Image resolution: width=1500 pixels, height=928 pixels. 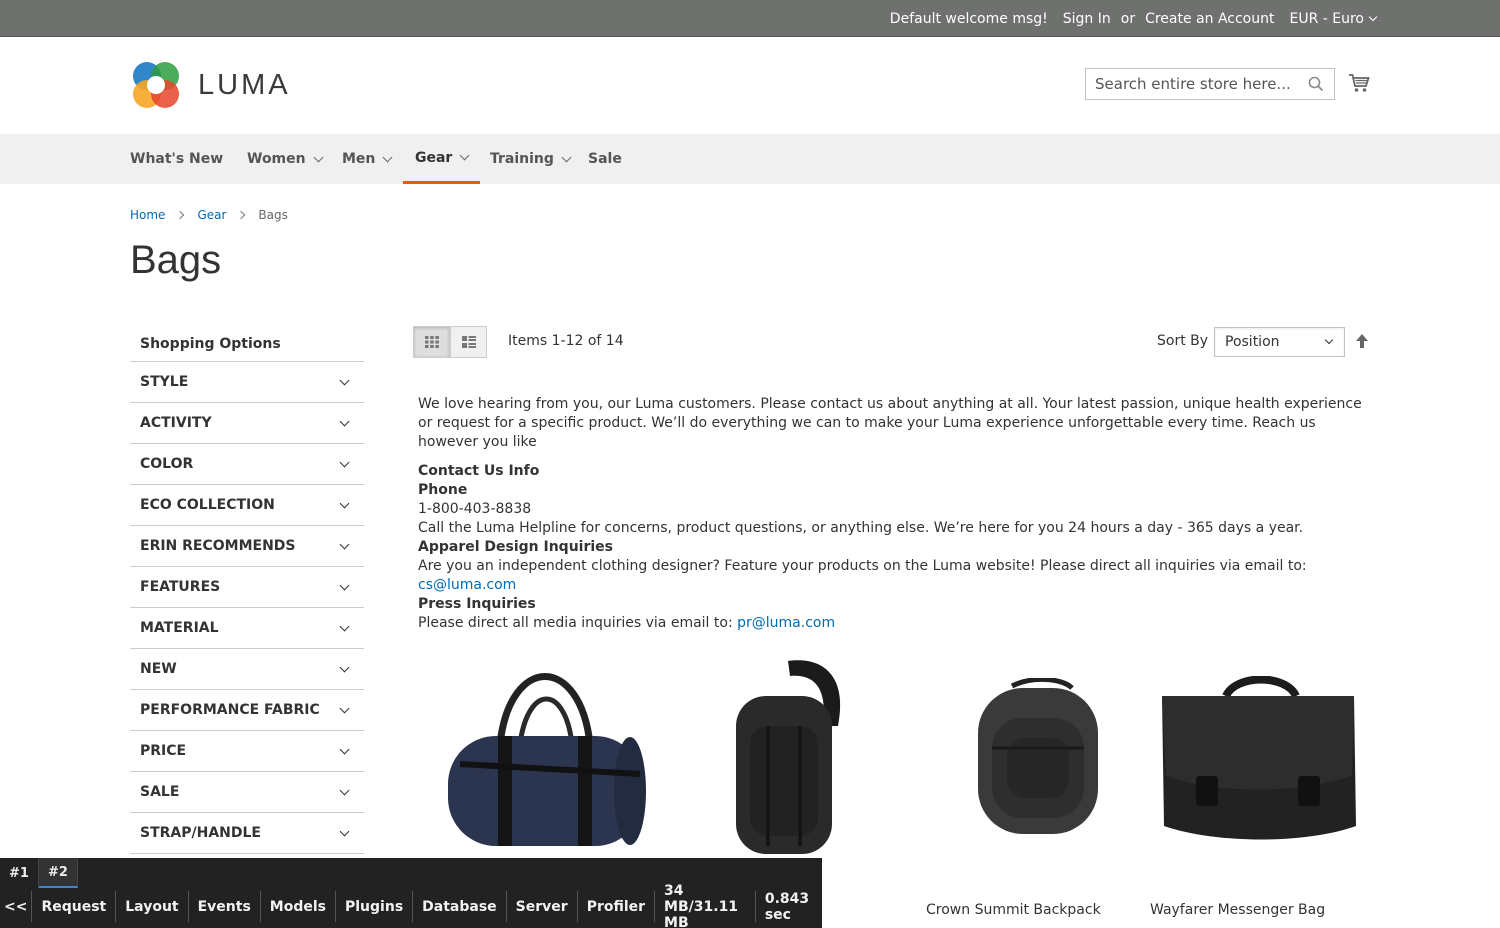 I want to click on nav-label: What's New, so click(x=177, y=159).